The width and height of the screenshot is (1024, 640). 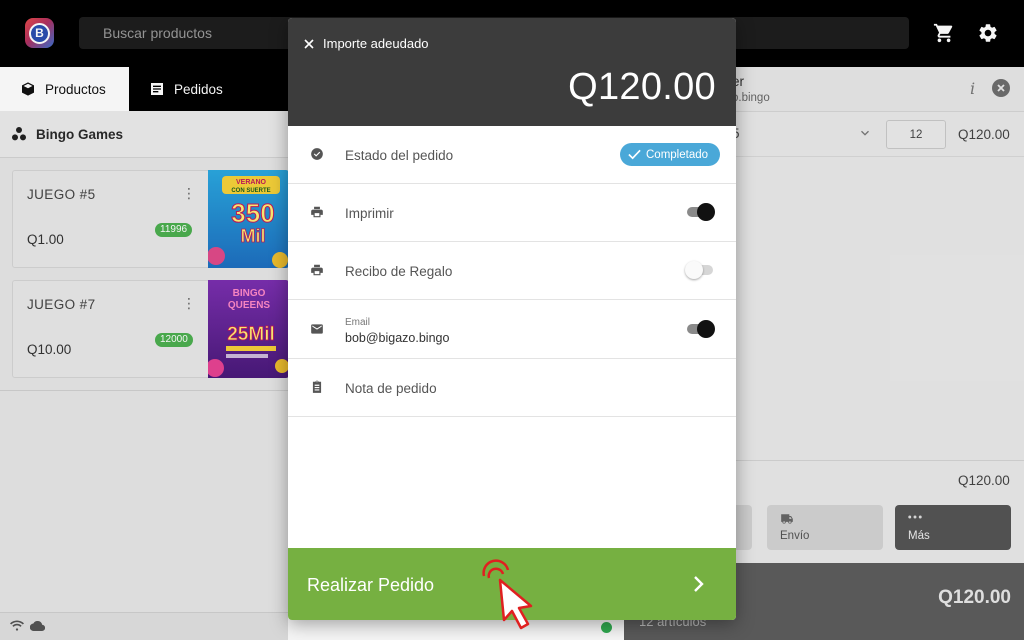 I want to click on more-button: Más, so click(x=953, y=527).